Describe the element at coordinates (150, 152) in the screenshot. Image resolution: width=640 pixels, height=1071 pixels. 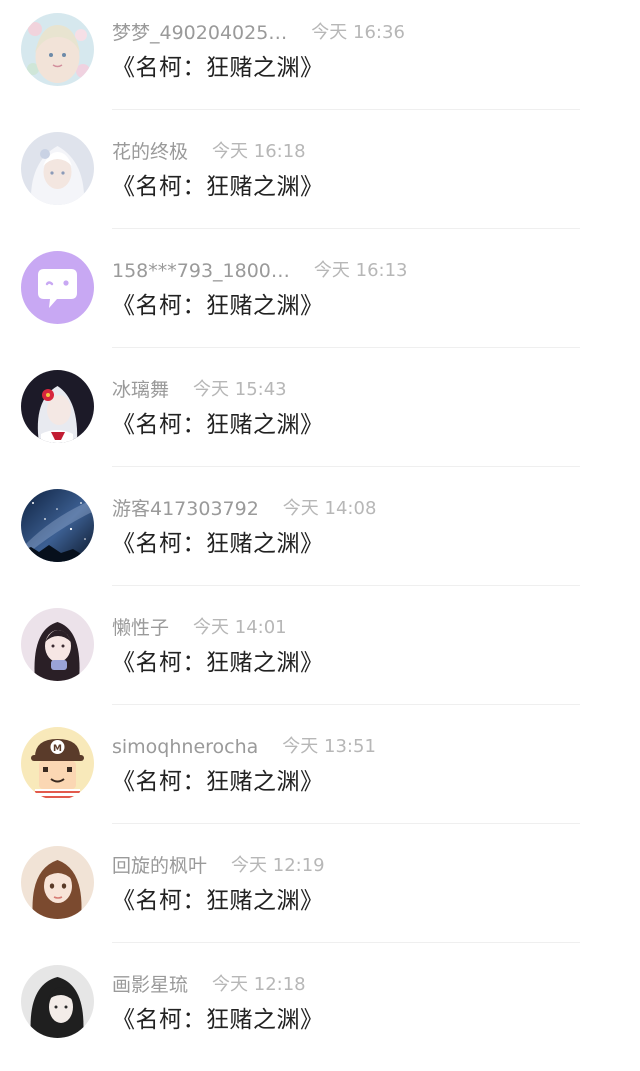
I see `username: 花的终极` at that location.